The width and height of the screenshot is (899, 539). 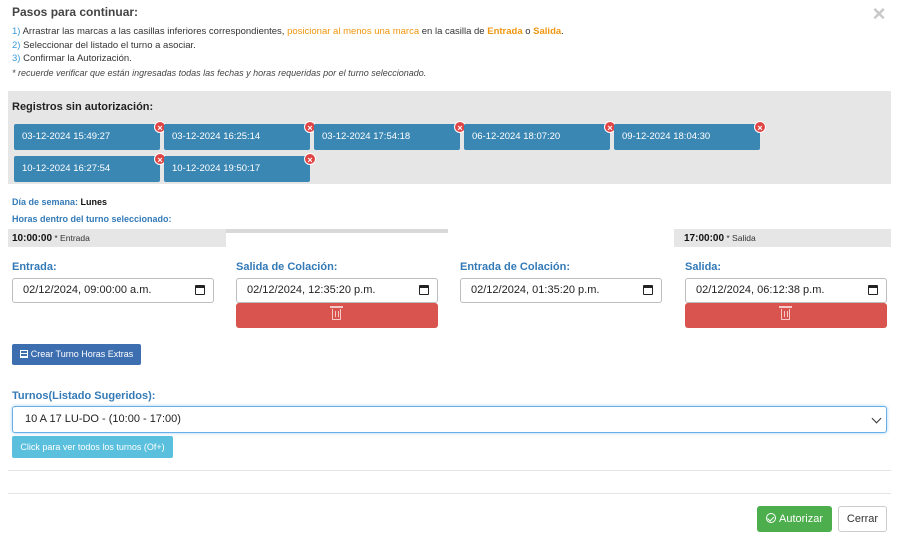 I want to click on autorizar-button: Autorizar, so click(x=794, y=519).